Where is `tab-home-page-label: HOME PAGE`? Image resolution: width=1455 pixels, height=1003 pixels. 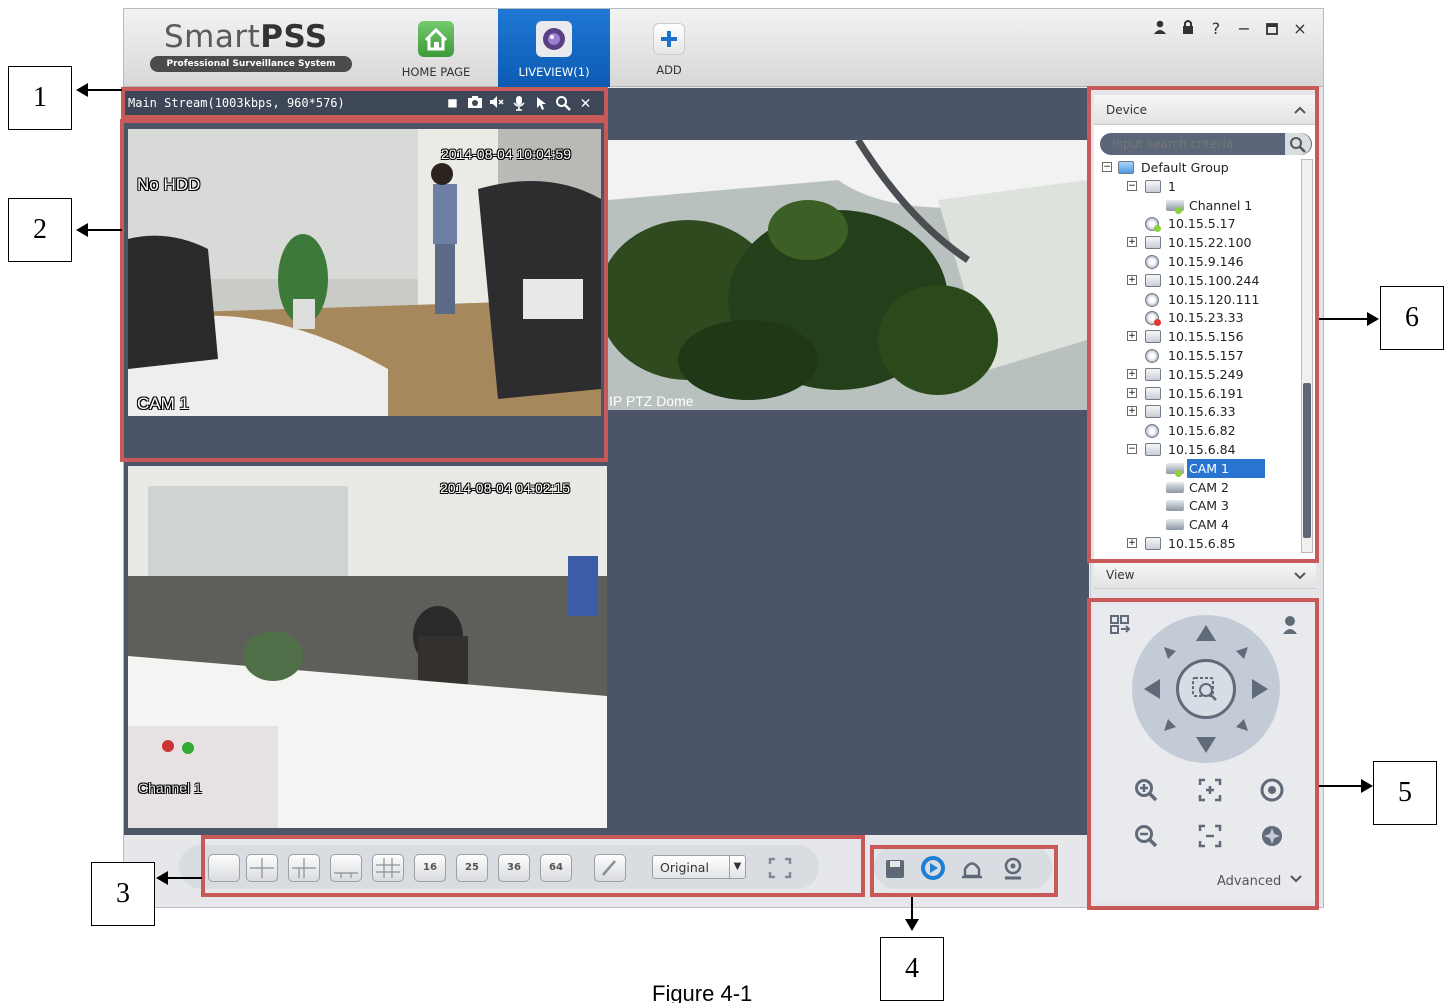
tab-home-page-label: HOME PAGE is located at coordinates (436, 72).